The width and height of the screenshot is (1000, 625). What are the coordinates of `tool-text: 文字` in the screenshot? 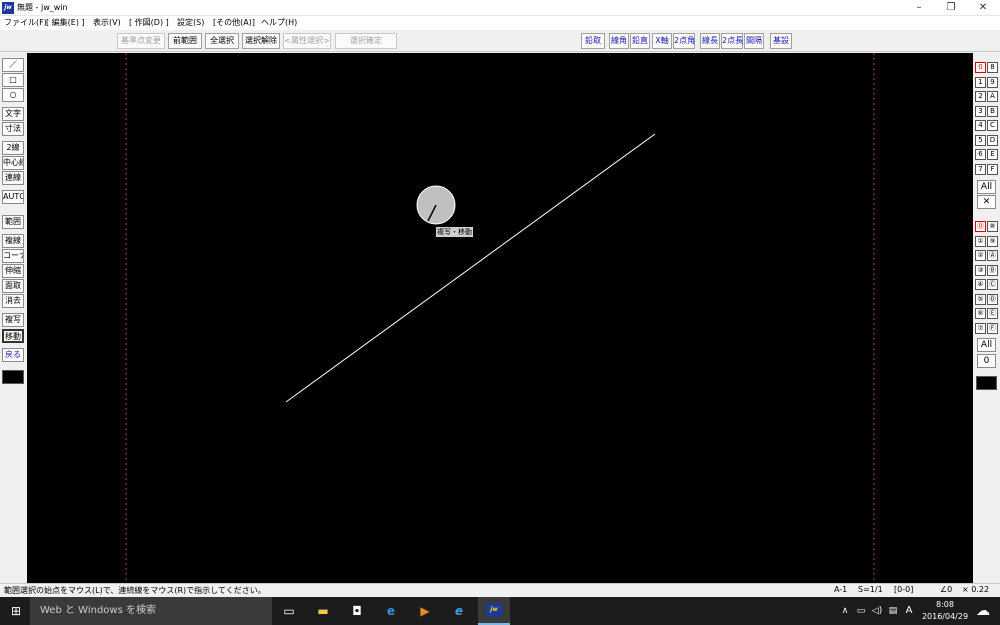 It's located at (13, 114).